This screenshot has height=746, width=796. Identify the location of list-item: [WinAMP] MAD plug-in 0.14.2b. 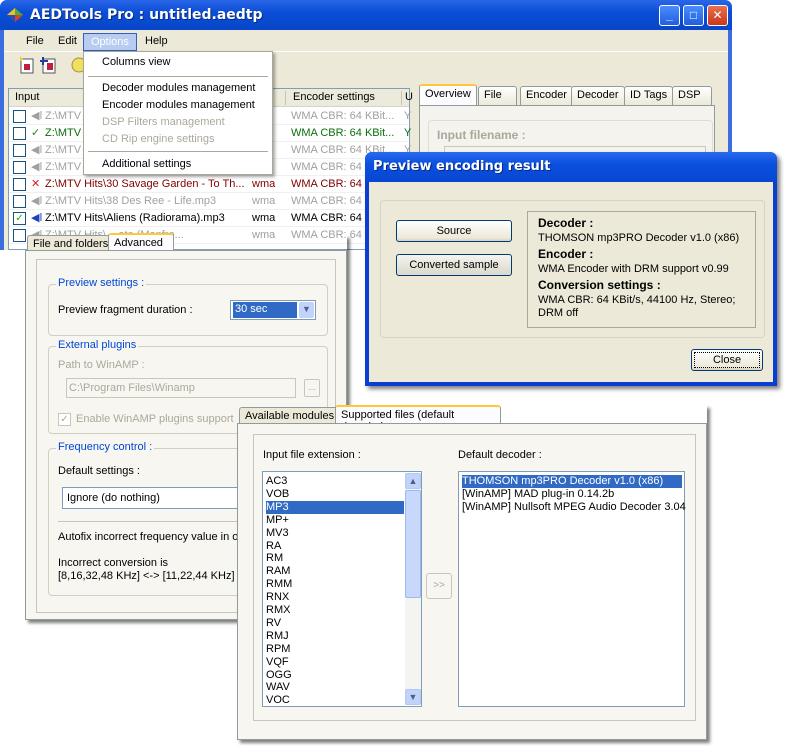
(572, 494).